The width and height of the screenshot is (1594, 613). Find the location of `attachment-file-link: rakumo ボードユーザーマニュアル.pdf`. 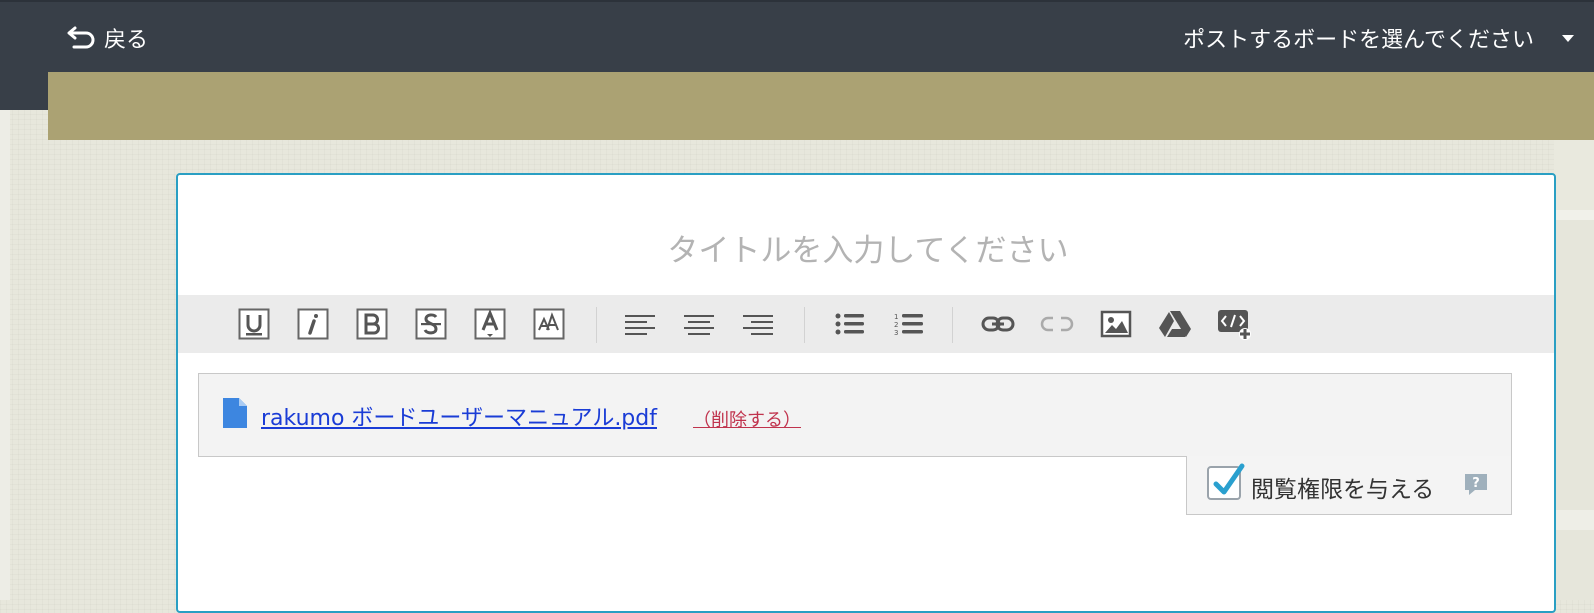

attachment-file-link: rakumo ボードユーザーマニュアル.pdf is located at coordinates (459, 416).